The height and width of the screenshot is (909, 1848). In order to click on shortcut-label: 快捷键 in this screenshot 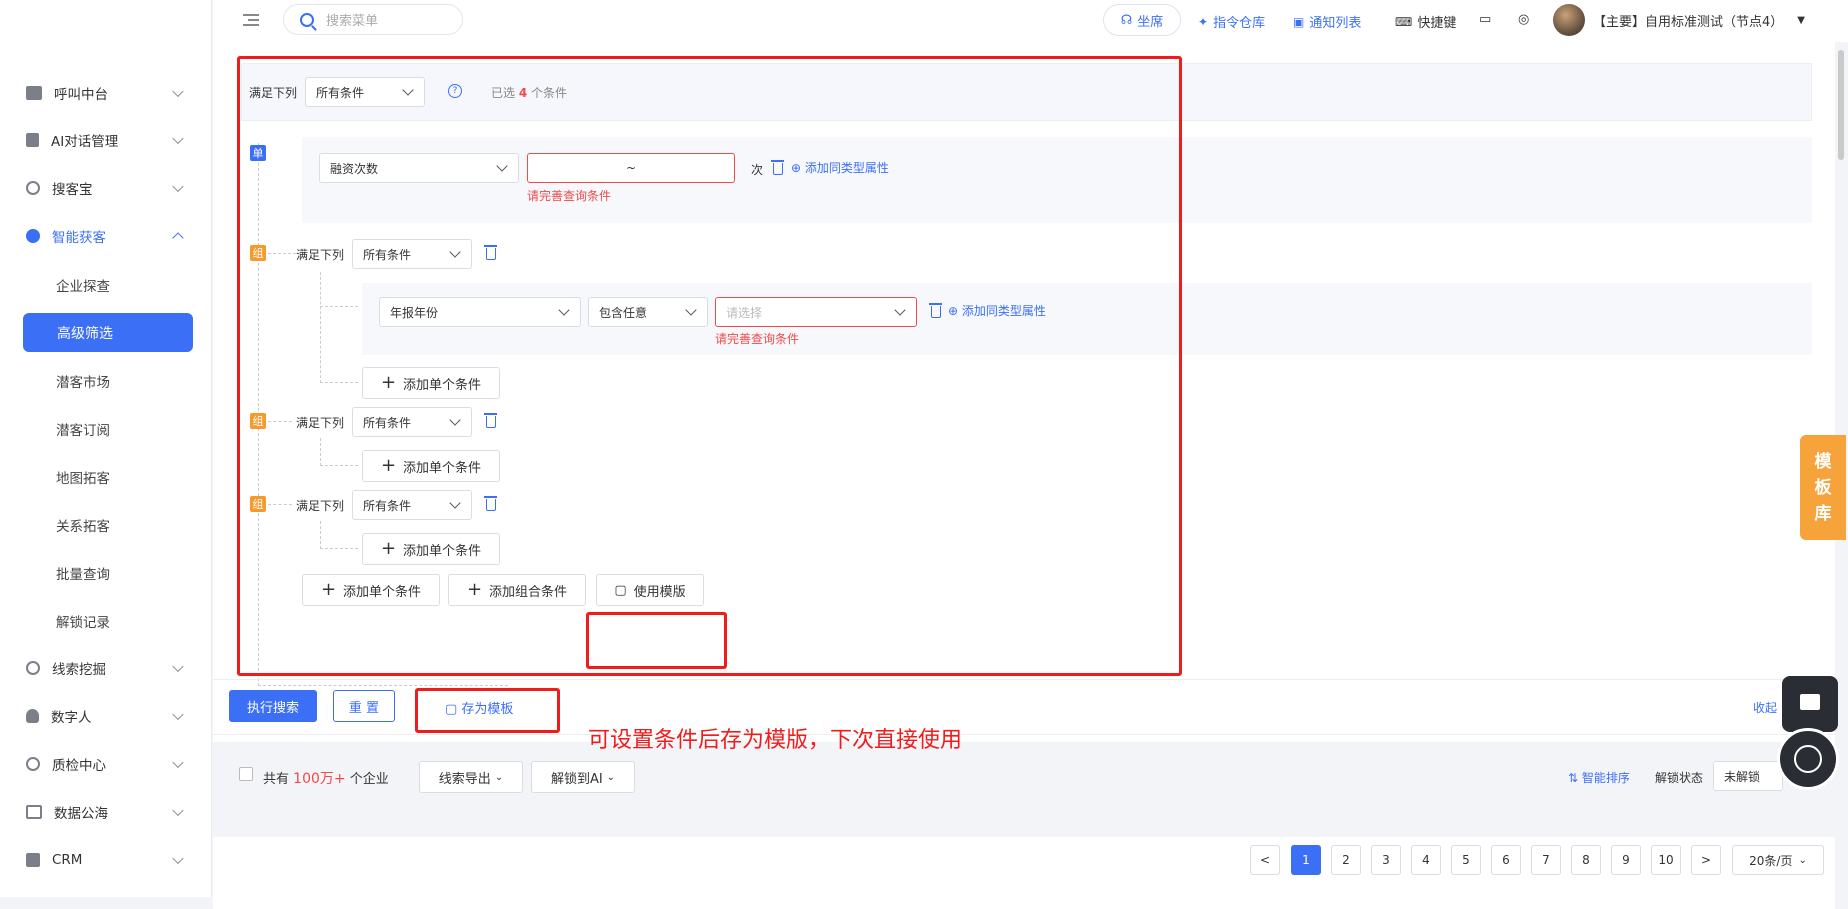, I will do `click(1437, 23)`.